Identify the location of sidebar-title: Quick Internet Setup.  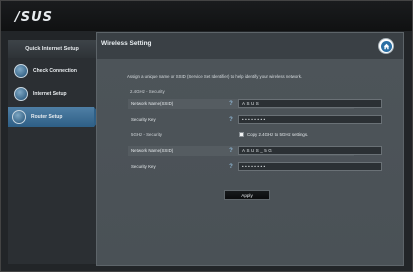
(52, 49).